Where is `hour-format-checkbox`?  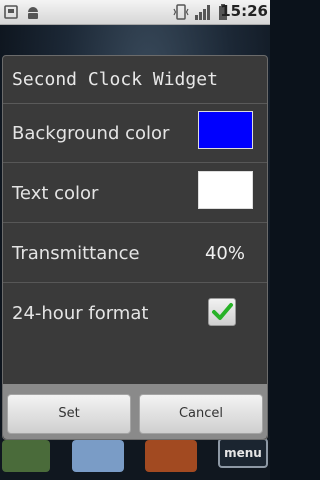 hour-format-checkbox is located at coordinates (222, 312).